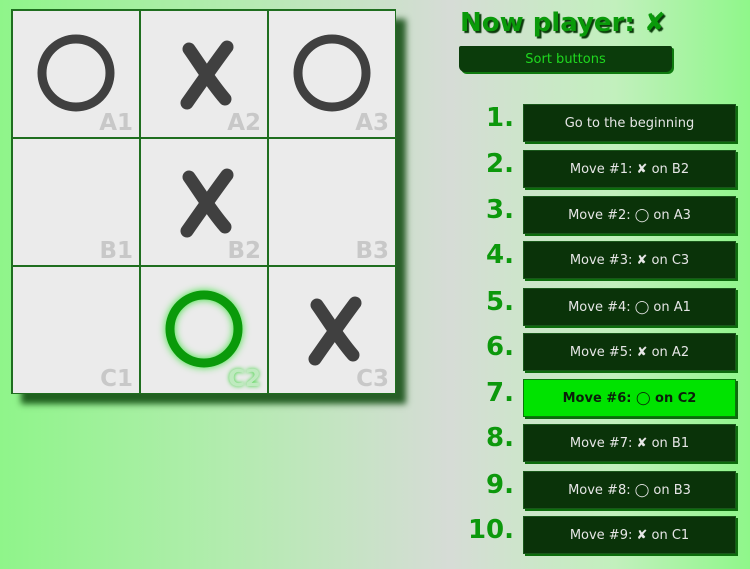 The height and width of the screenshot is (569, 750). I want to click on cell-a2: A2, so click(204, 74).